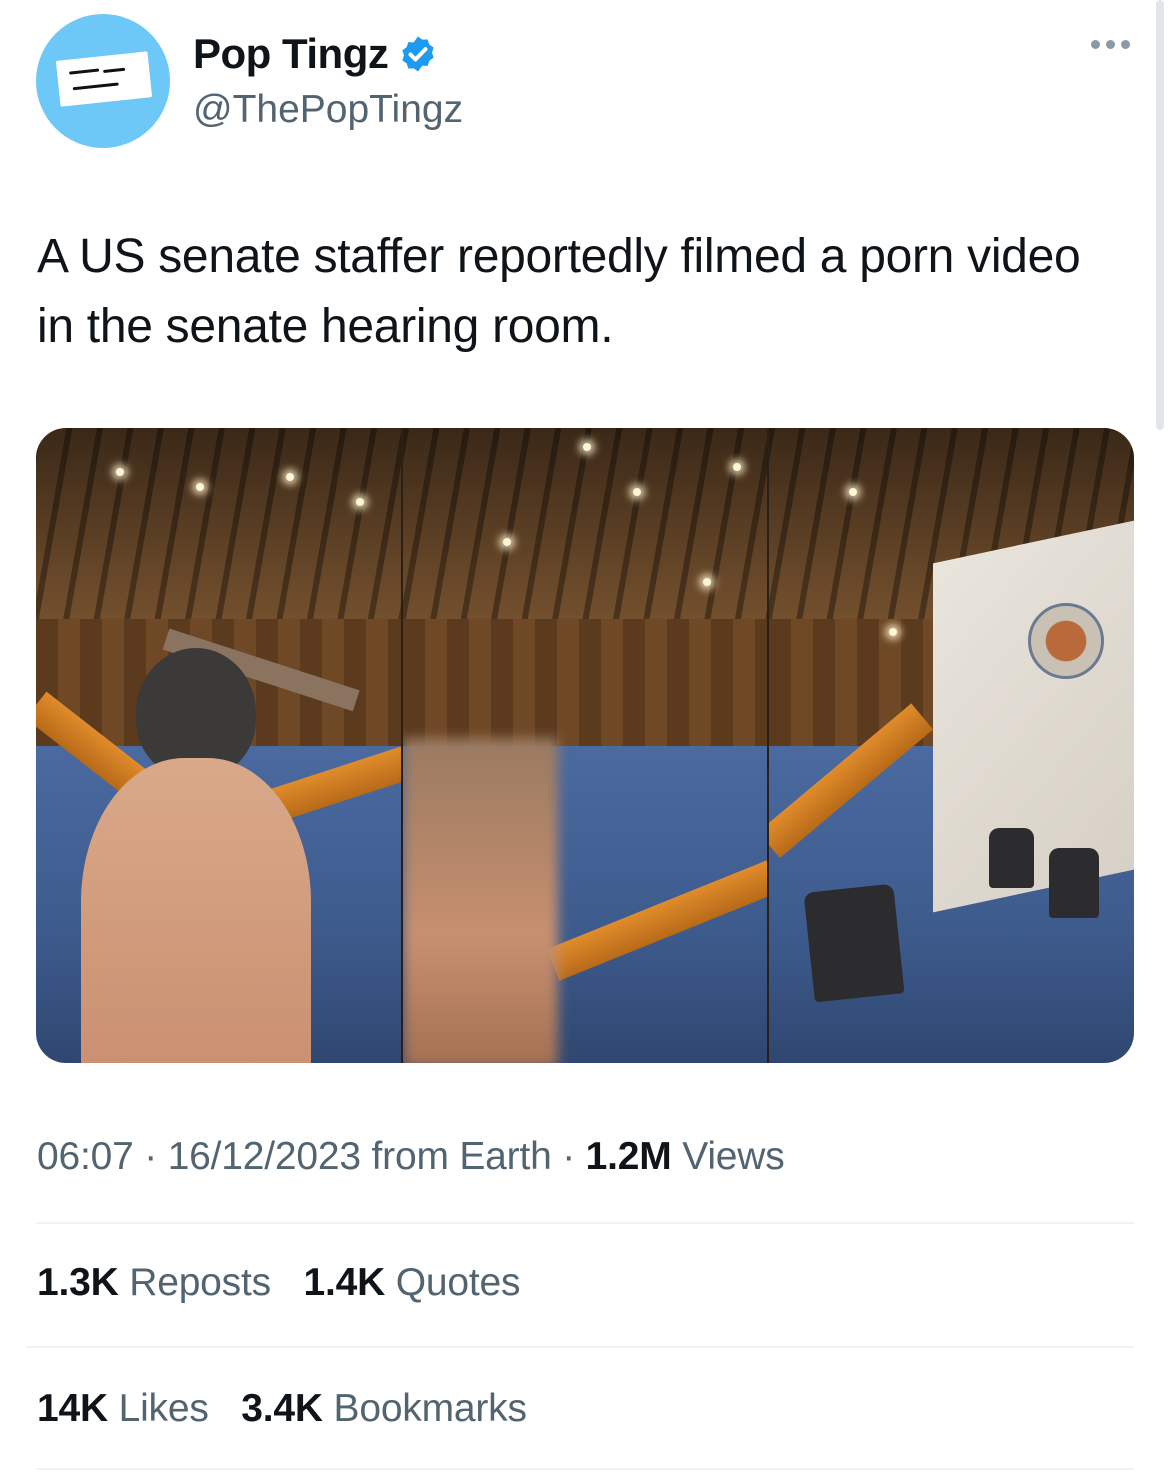 The width and height of the screenshot is (1170, 1476). Describe the element at coordinates (291, 54) in the screenshot. I see `author-display-name: Pop Tingz` at that location.